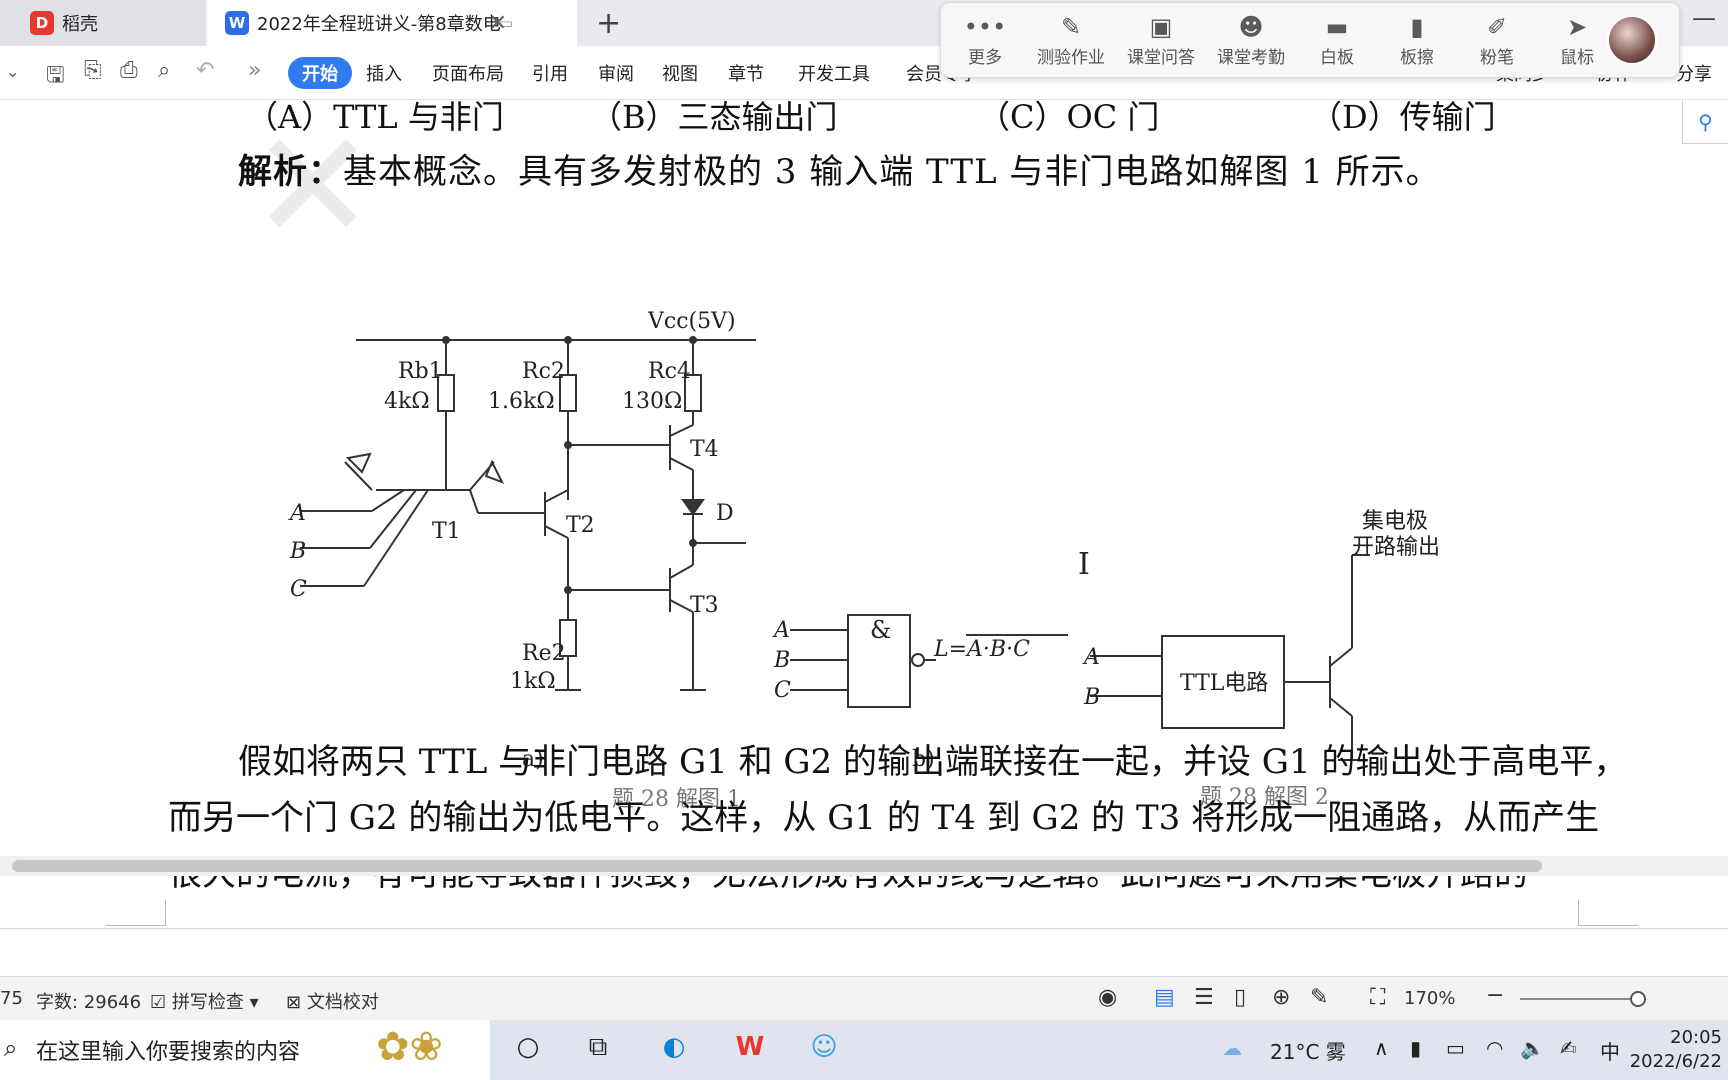 This screenshot has width=1728, height=1080. What do you see at coordinates (410, 1047) in the screenshot?
I see `flowers-decoration-icon: ✿❀` at bounding box center [410, 1047].